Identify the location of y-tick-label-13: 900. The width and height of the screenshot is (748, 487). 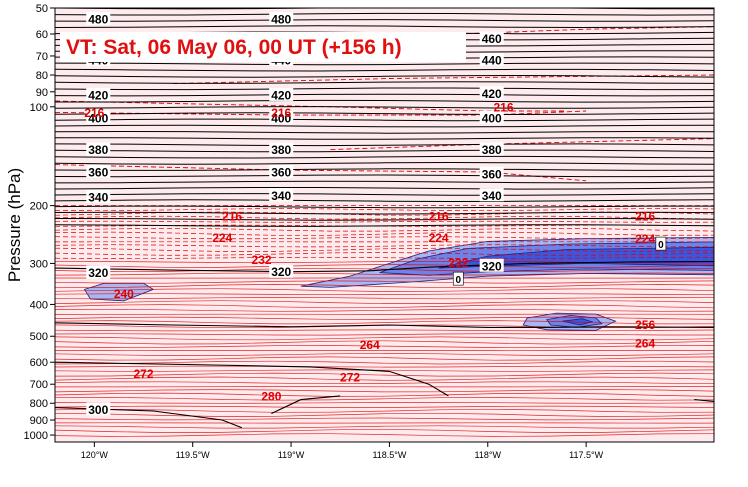
(39, 421).